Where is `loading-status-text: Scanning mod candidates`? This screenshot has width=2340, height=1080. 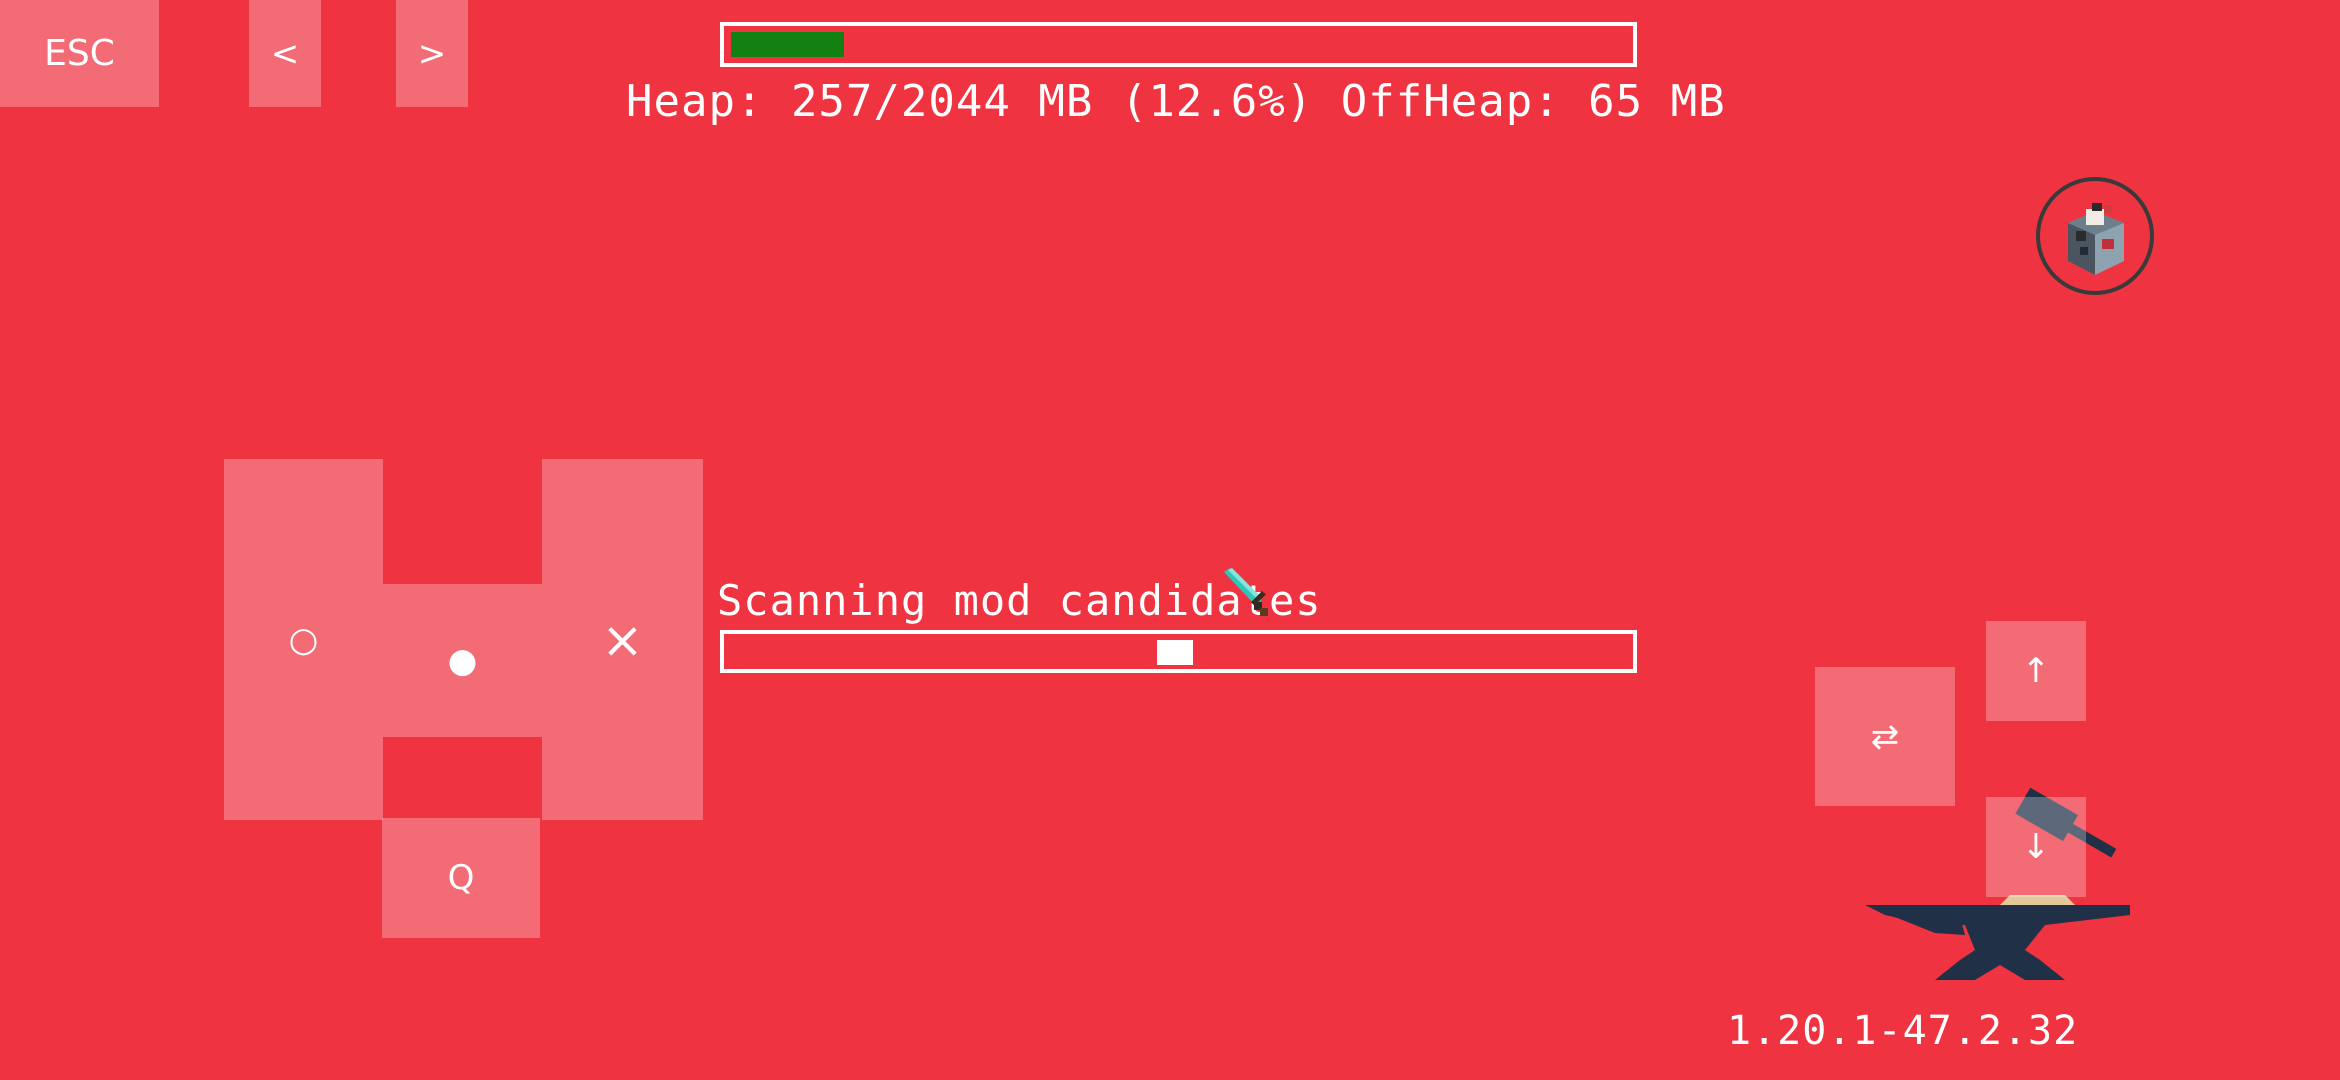
loading-status-text: Scanning mod candidates is located at coordinates (1019, 600).